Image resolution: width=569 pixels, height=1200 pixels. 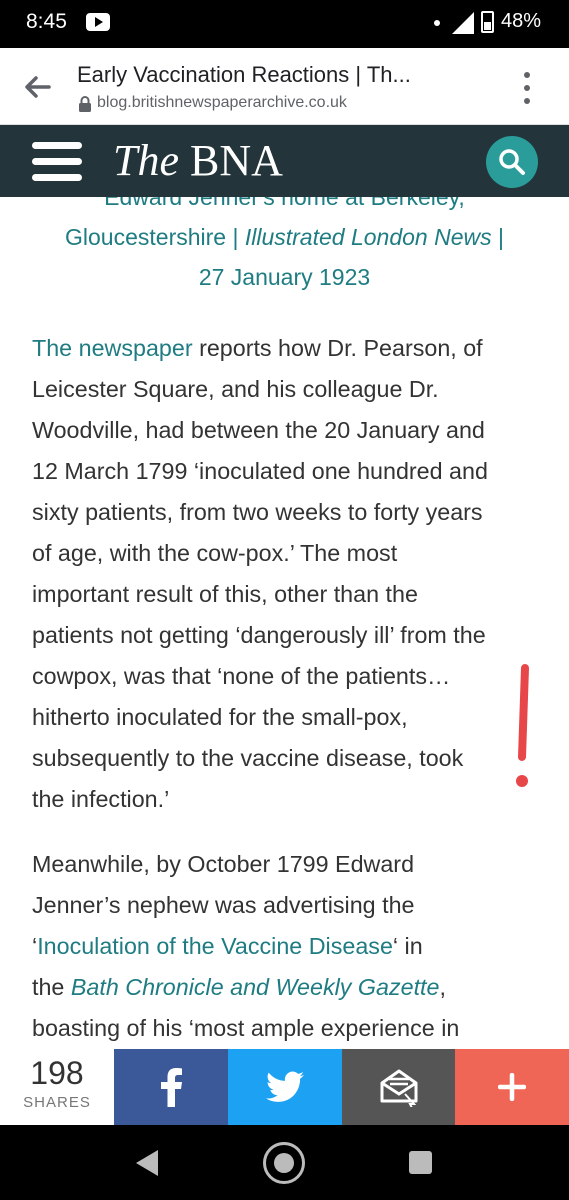 I want to click on logo-bna: BNA, so click(x=236, y=160).